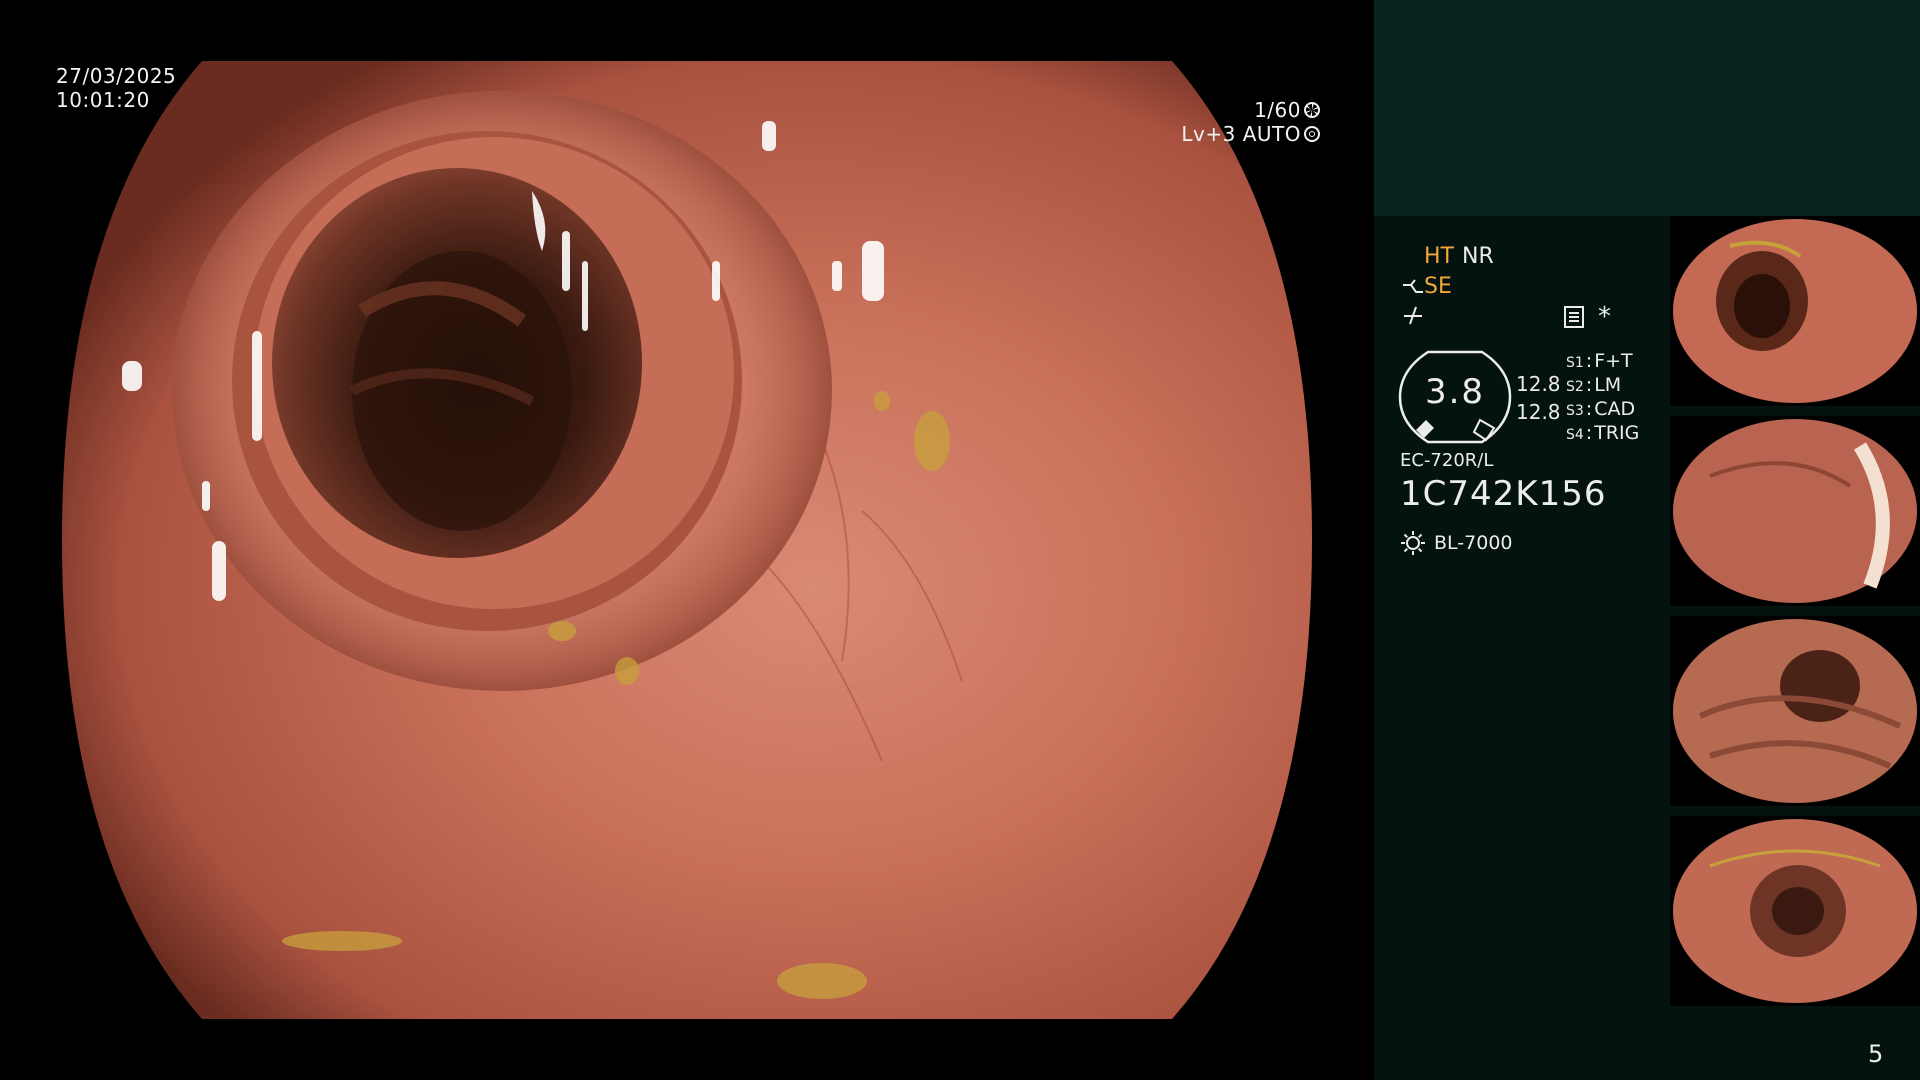 The height and width of the screenshot is (1080, 1920). I want to click on setting-value: CAD, so click(1615, 409).